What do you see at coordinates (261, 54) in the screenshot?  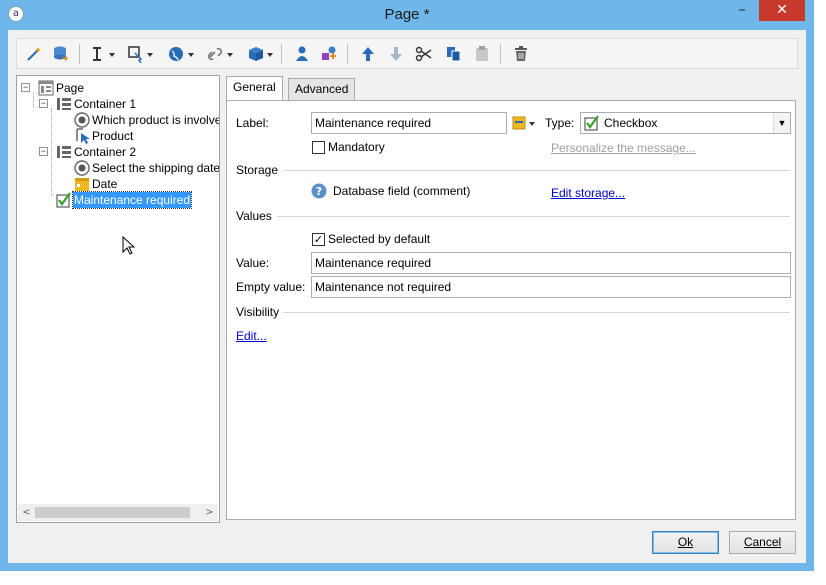 I see `package-icon` at bounding box center [261, 54].